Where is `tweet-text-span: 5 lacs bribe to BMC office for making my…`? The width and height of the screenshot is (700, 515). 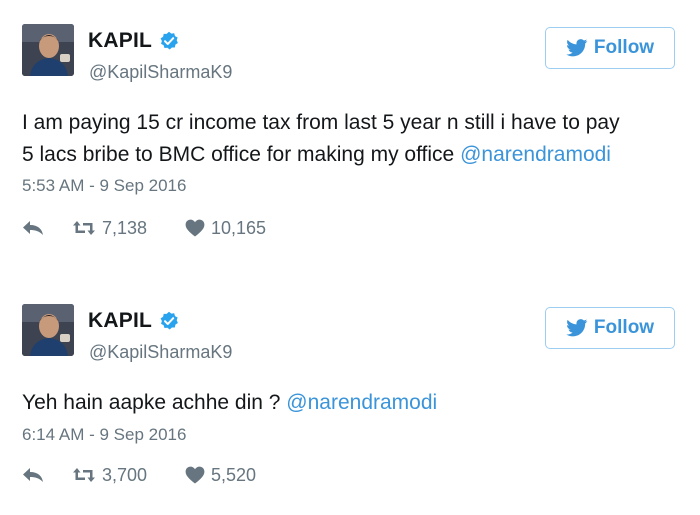 tweet-text-span: 5 lacs bribe to BMC office for making my… is located at coordinates (241, 154).